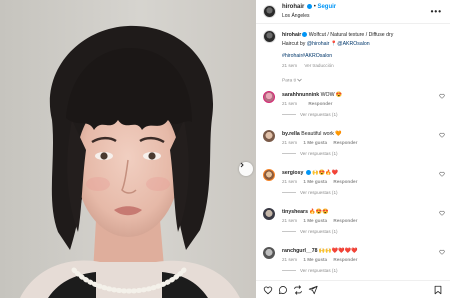 Image resolution: width=450 pixels, height=298 pixels. Describe the element at coordinates (268, 290) in the screenshot. I see `like-icon` at that location.